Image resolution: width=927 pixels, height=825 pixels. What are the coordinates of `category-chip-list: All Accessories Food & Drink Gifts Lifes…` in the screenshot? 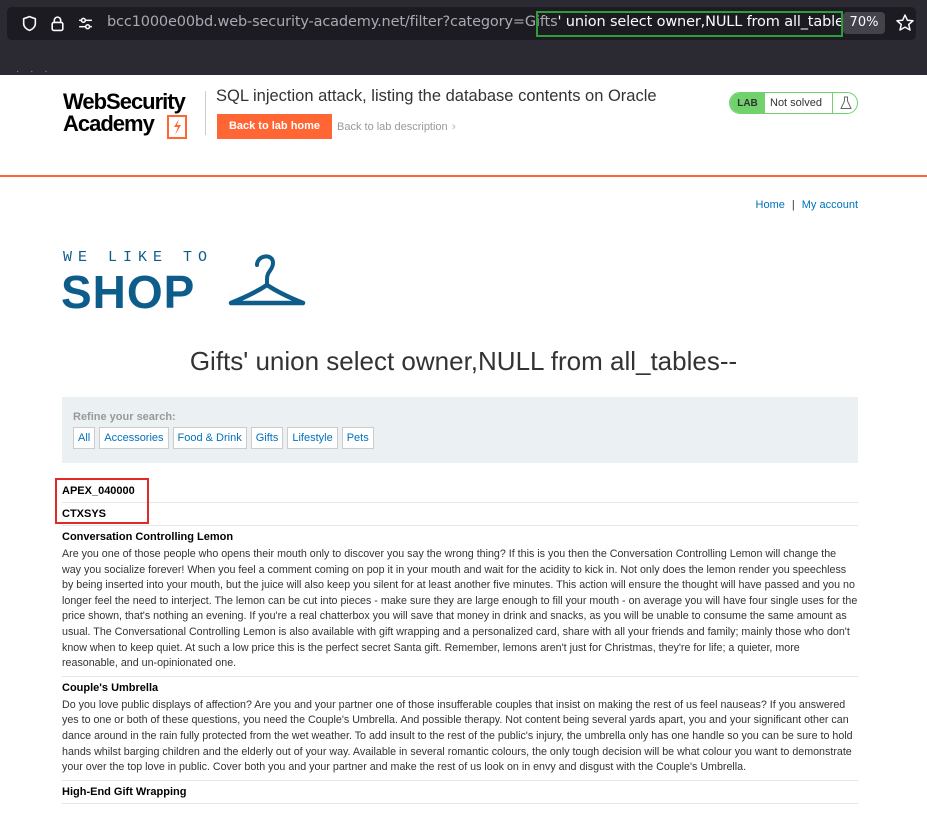 It's located at (223, 438).